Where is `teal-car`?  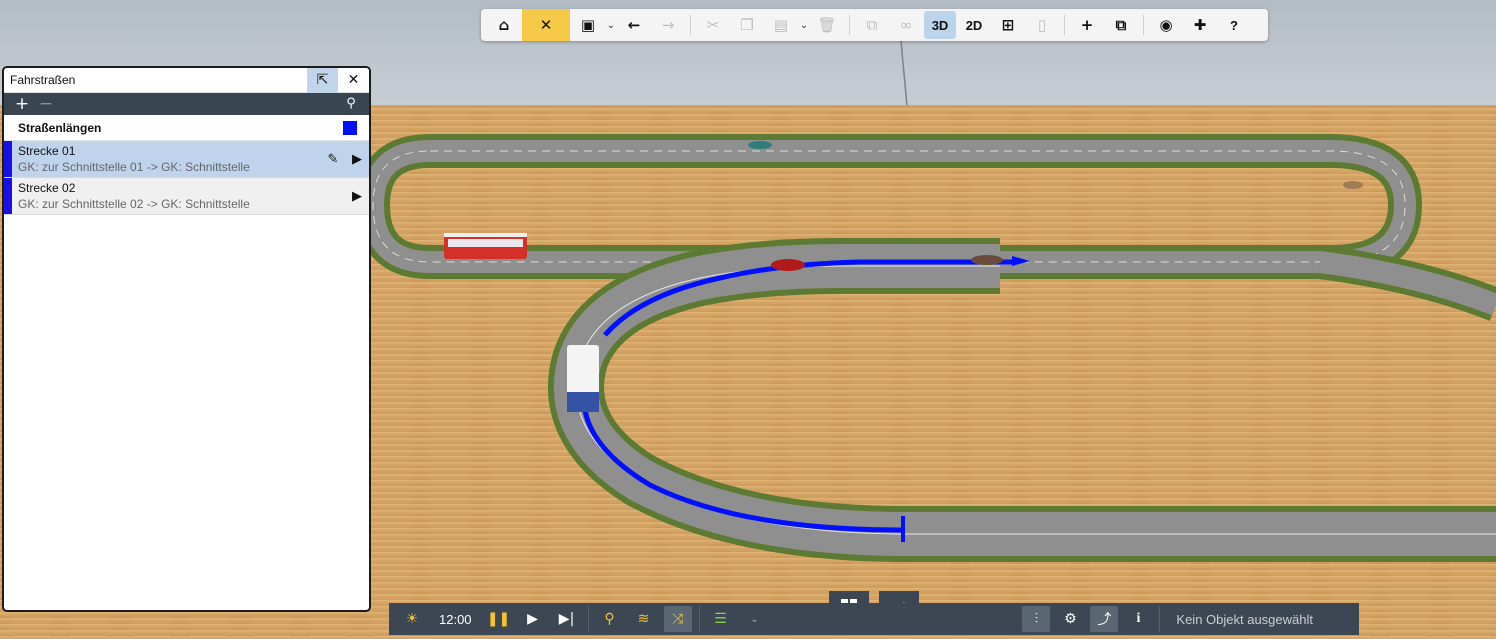 teal-car is located at coordinates (760, 145).